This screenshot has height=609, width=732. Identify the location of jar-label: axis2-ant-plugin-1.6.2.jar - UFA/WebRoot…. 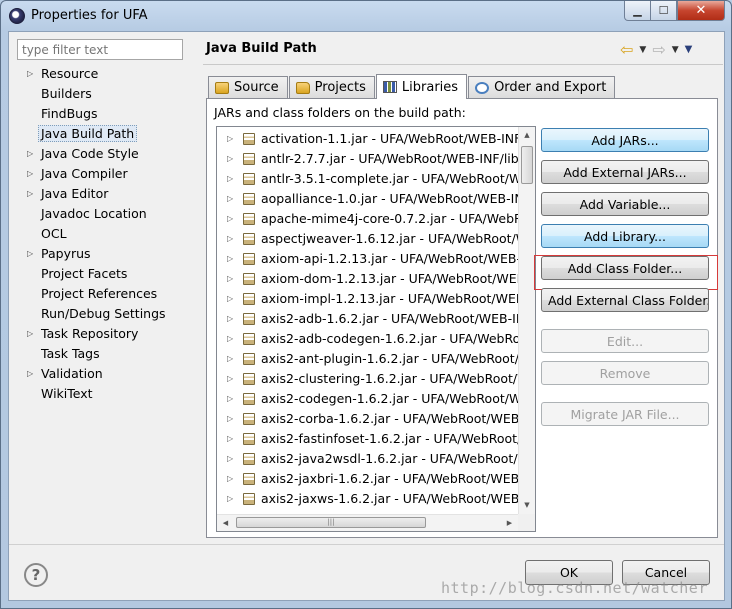
(390, 358).